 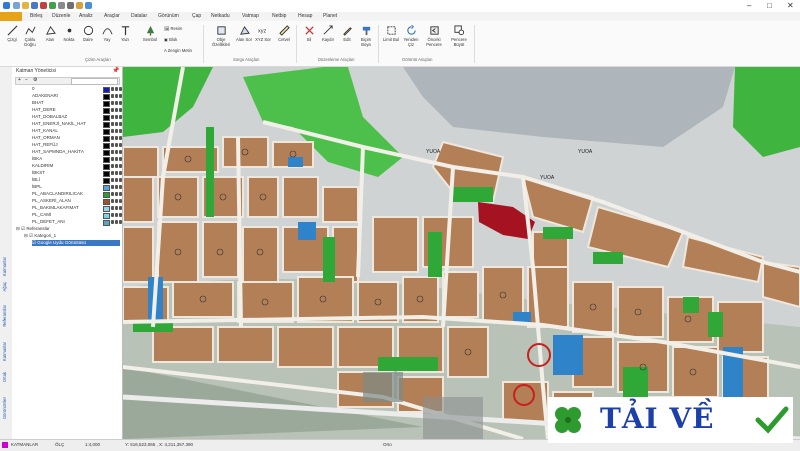 I want to click on text-button: Yazı, so click(x=125, y=33).